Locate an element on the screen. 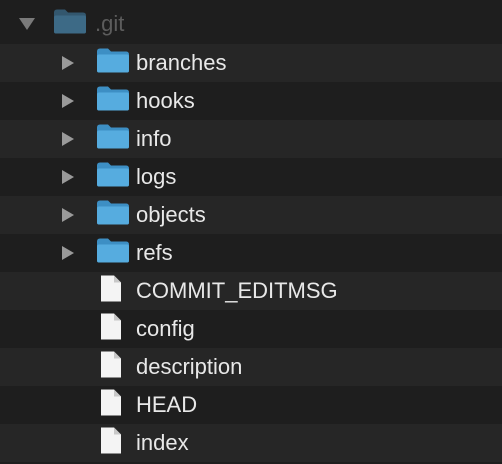 This screenshot has height=464, width=502. tree-item-config: config is located at coordinates (251, 329).